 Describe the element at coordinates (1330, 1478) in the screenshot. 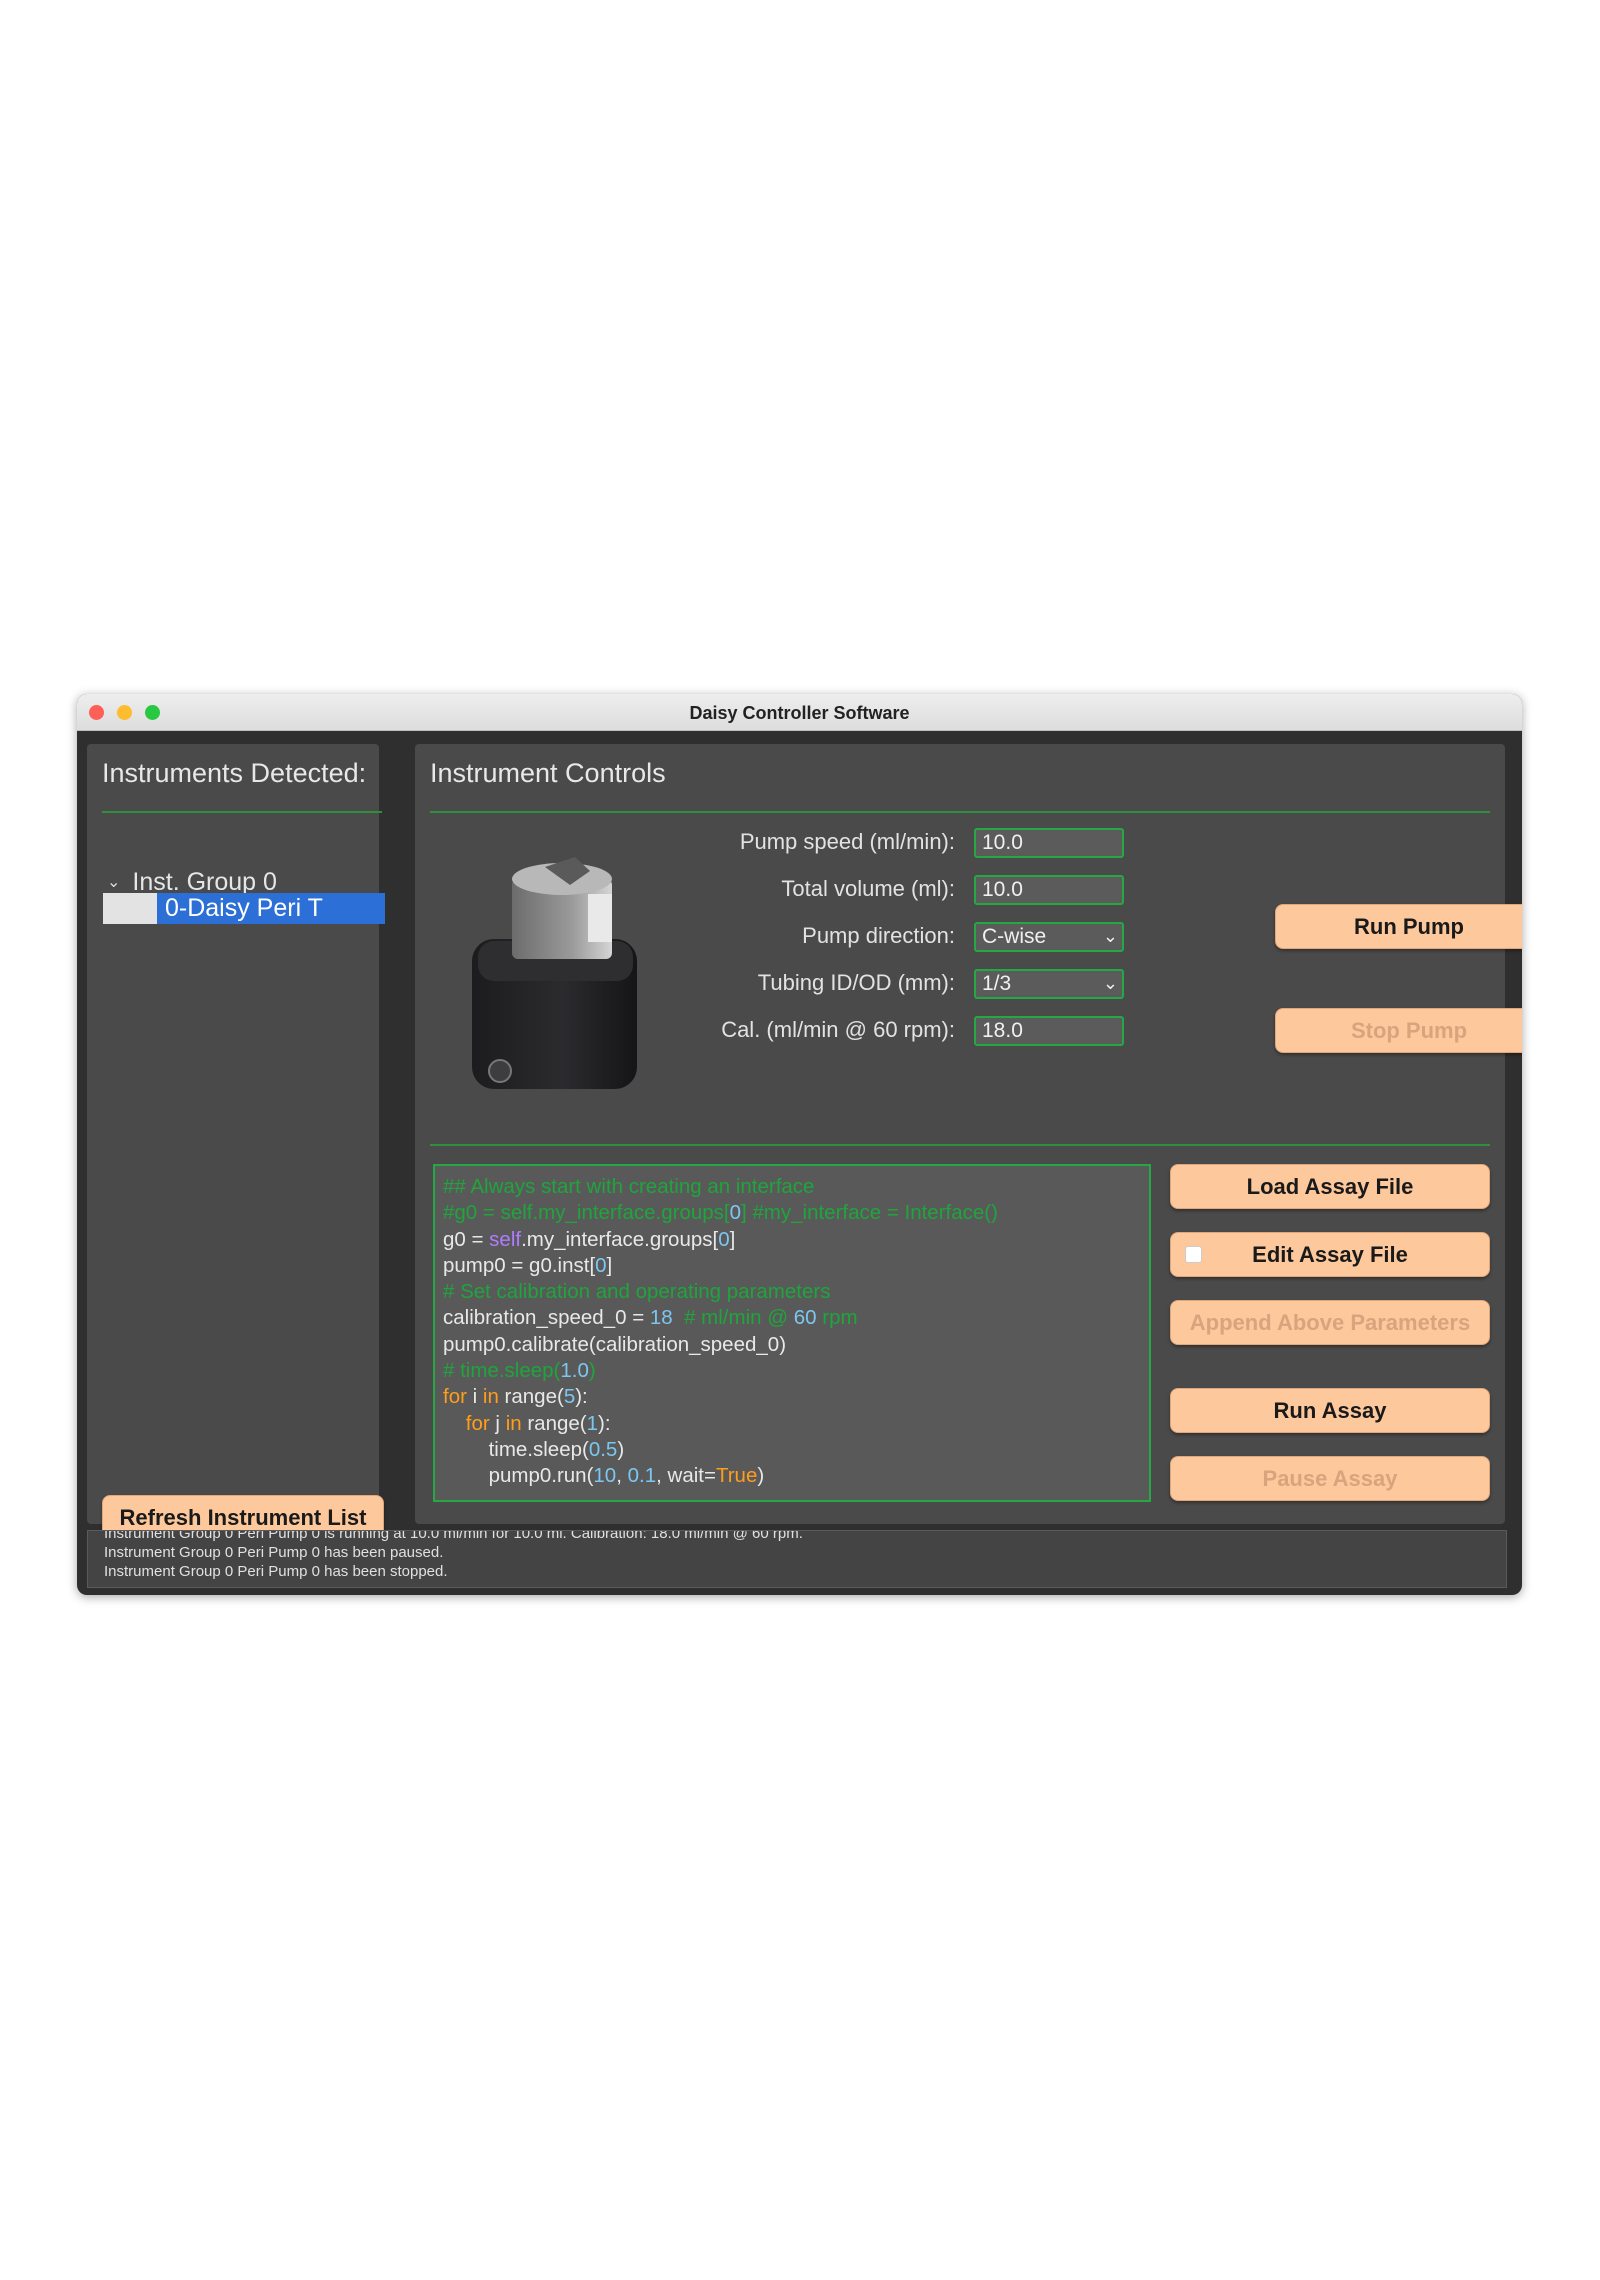

I see `pause-assay-button: Pause Assay` at that location.